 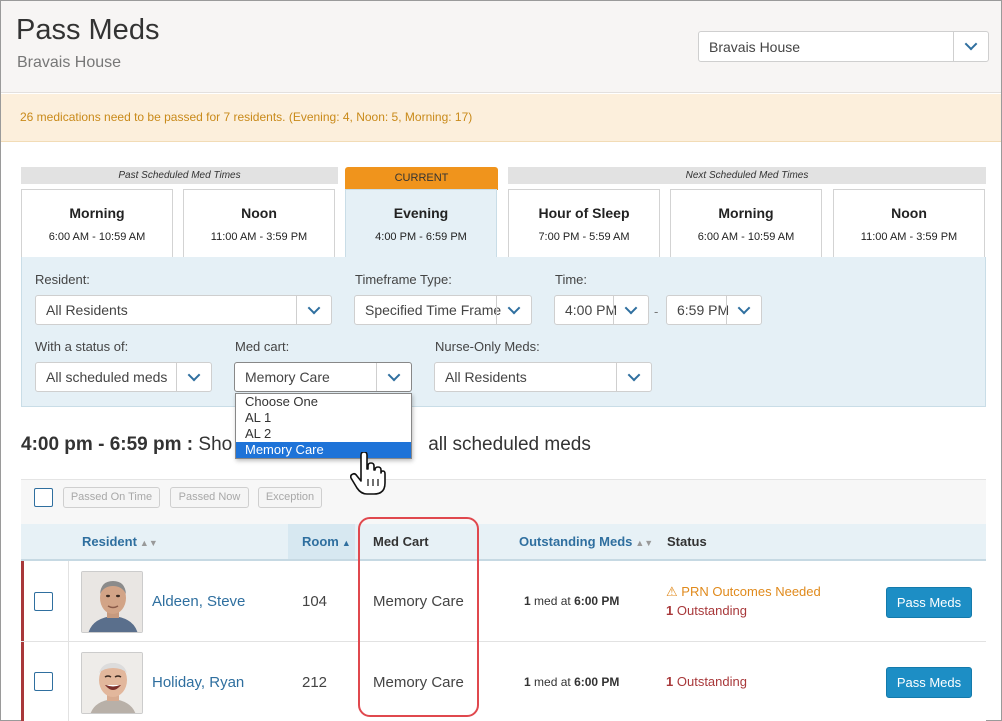 What do you see at coordinates (323, 418) in the screenshot?
I see `medcart-option: AL 1` at bounding box center [323, 418].